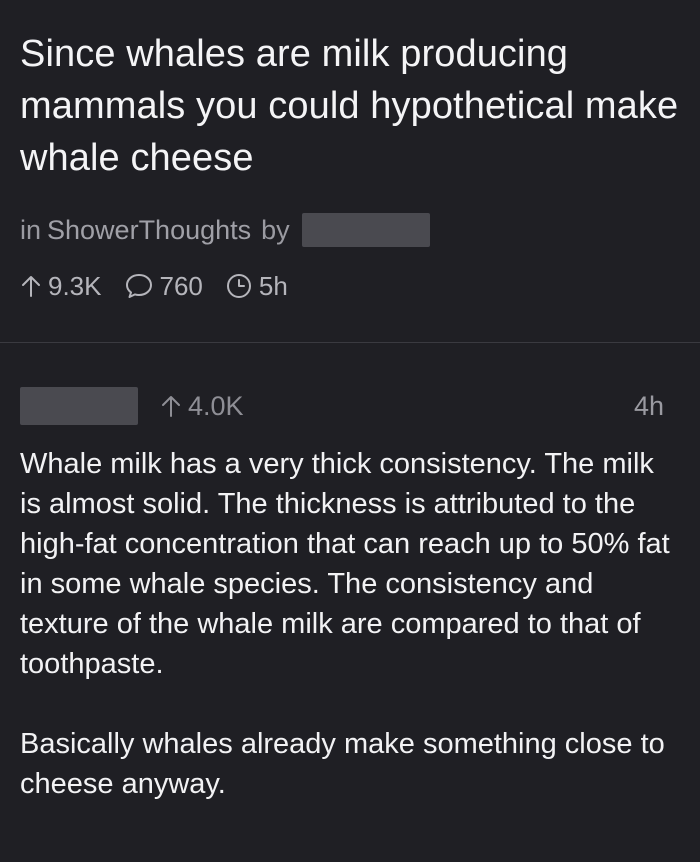 This screenshot has height=862, width=700. What do you see at coordinates (181, 285) in the screenshot?
I see `post-comment-count: 760` at bounding box center [181, 285].